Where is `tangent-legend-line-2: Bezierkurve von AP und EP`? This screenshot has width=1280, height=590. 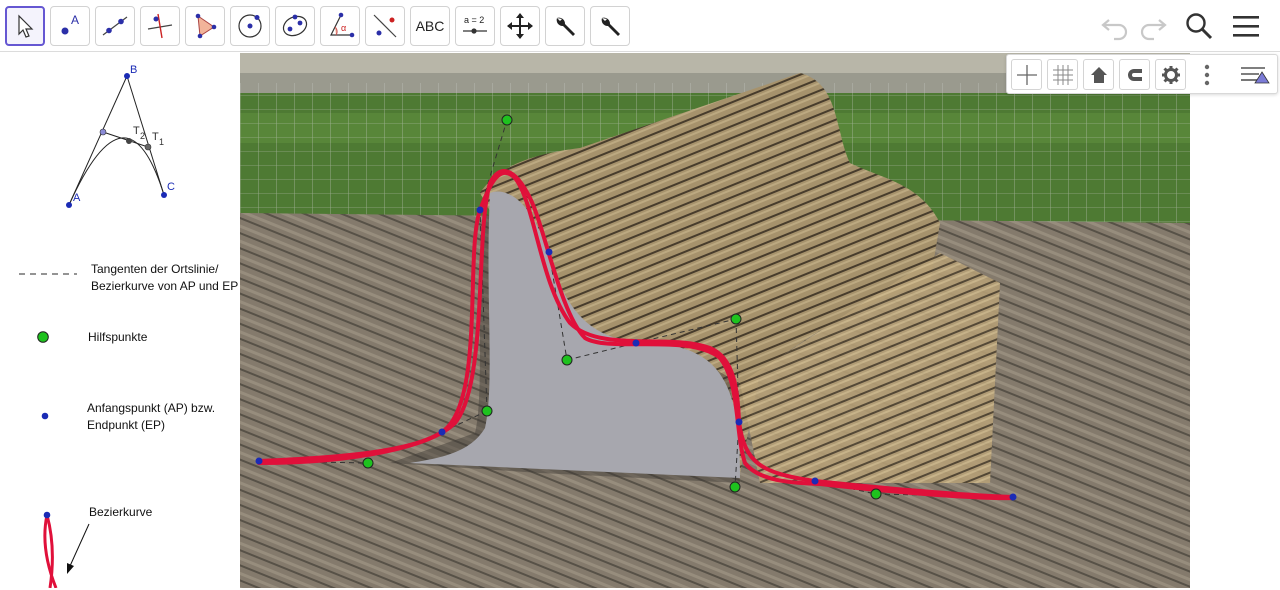
tangent-legend-line-2: Bezierkurve von AP und EP is located at coordinates (165, 286).